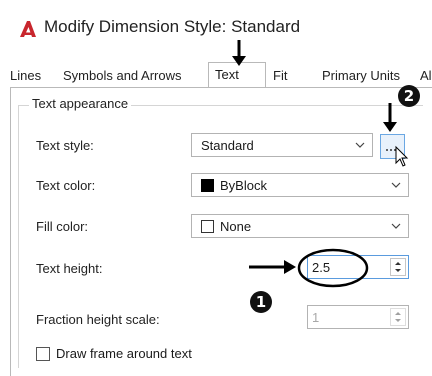  What do you see at coordinates (300, 226) in the screenshot?
I see `fill-color-select: None` at bounding box center [300, 226].